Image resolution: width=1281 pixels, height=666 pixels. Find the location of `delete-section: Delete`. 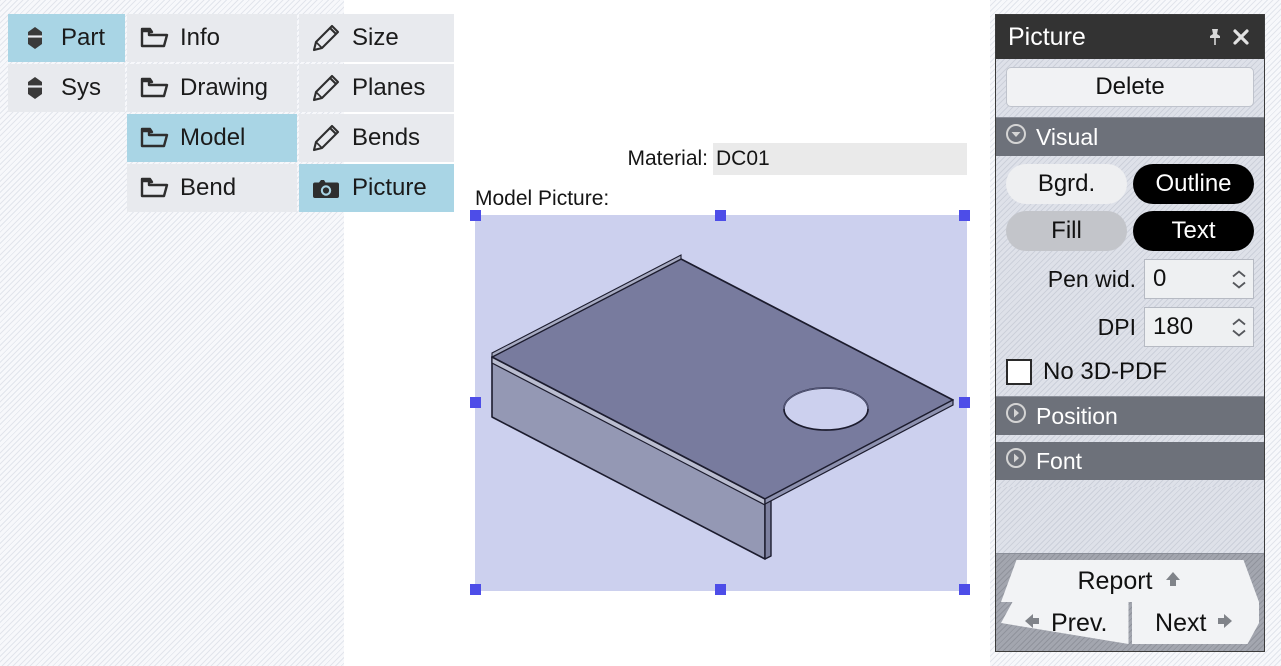

delete-section: Delete is located at coordinates (1130, 88).